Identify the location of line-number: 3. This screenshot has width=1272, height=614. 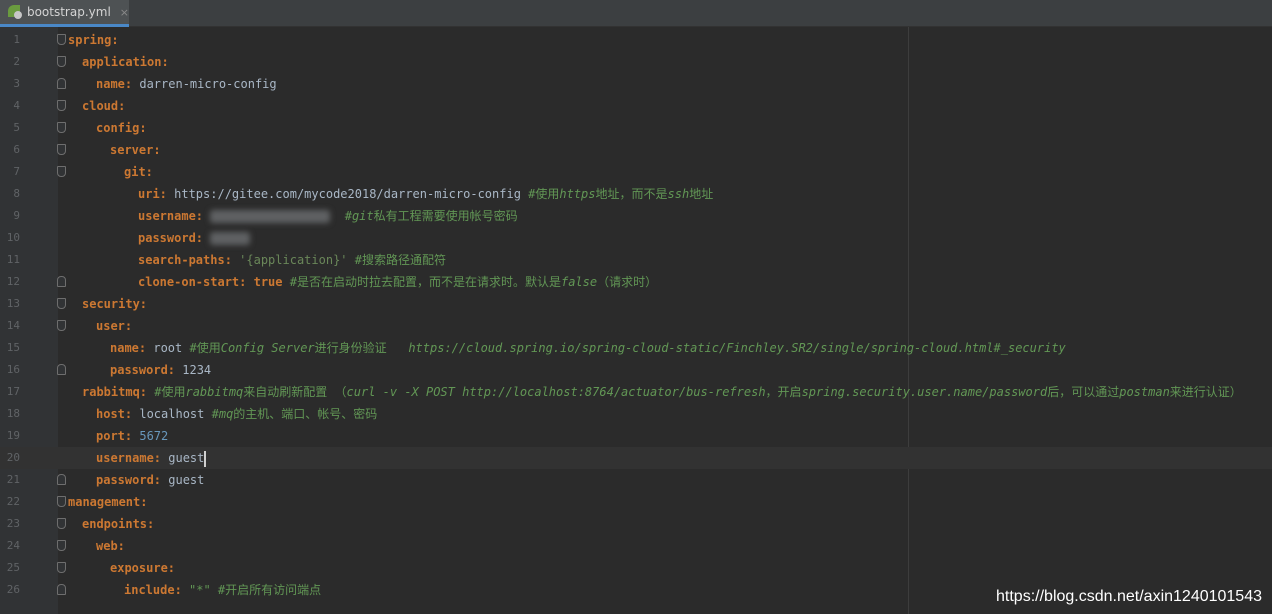
(16, 83).